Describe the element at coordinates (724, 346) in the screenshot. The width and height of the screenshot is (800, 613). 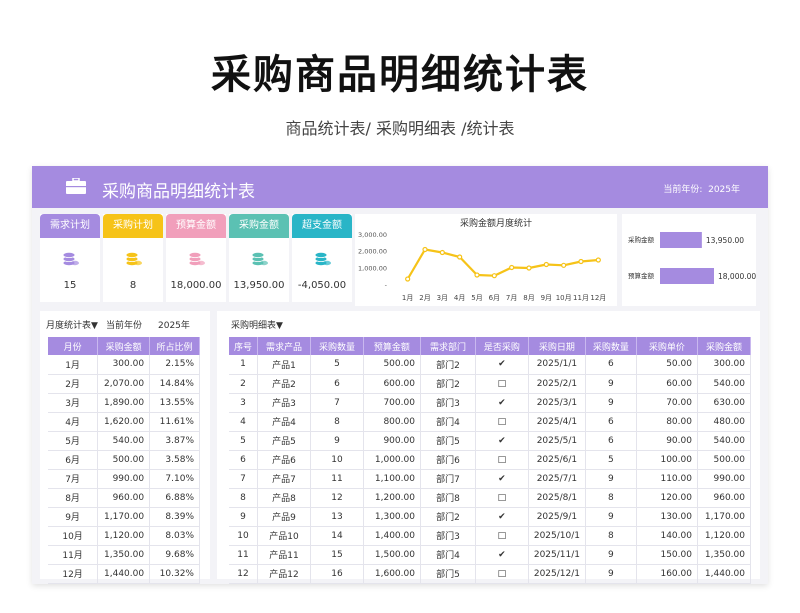
I see `column-header: 采购金额` at that location.